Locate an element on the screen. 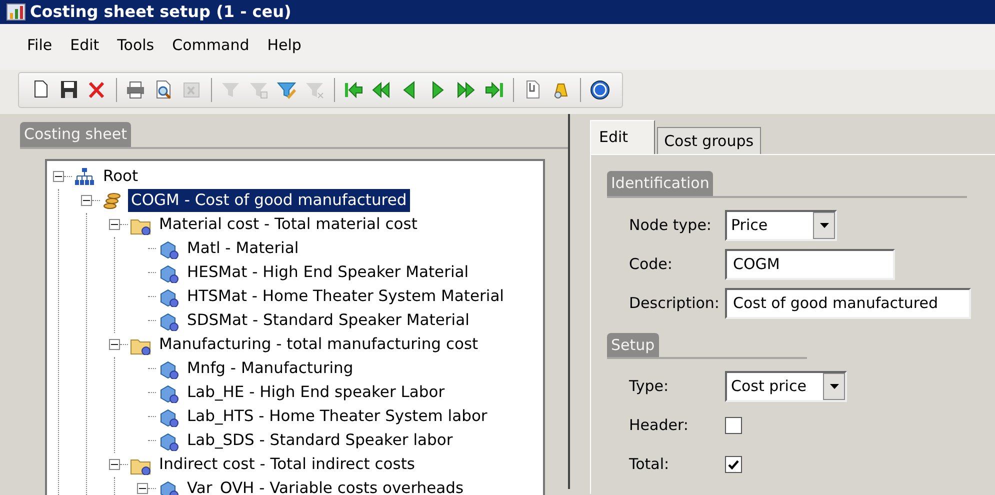 This screenshot has height=495, width=995. menu-item: Tools is located at coordinates (136, 52).